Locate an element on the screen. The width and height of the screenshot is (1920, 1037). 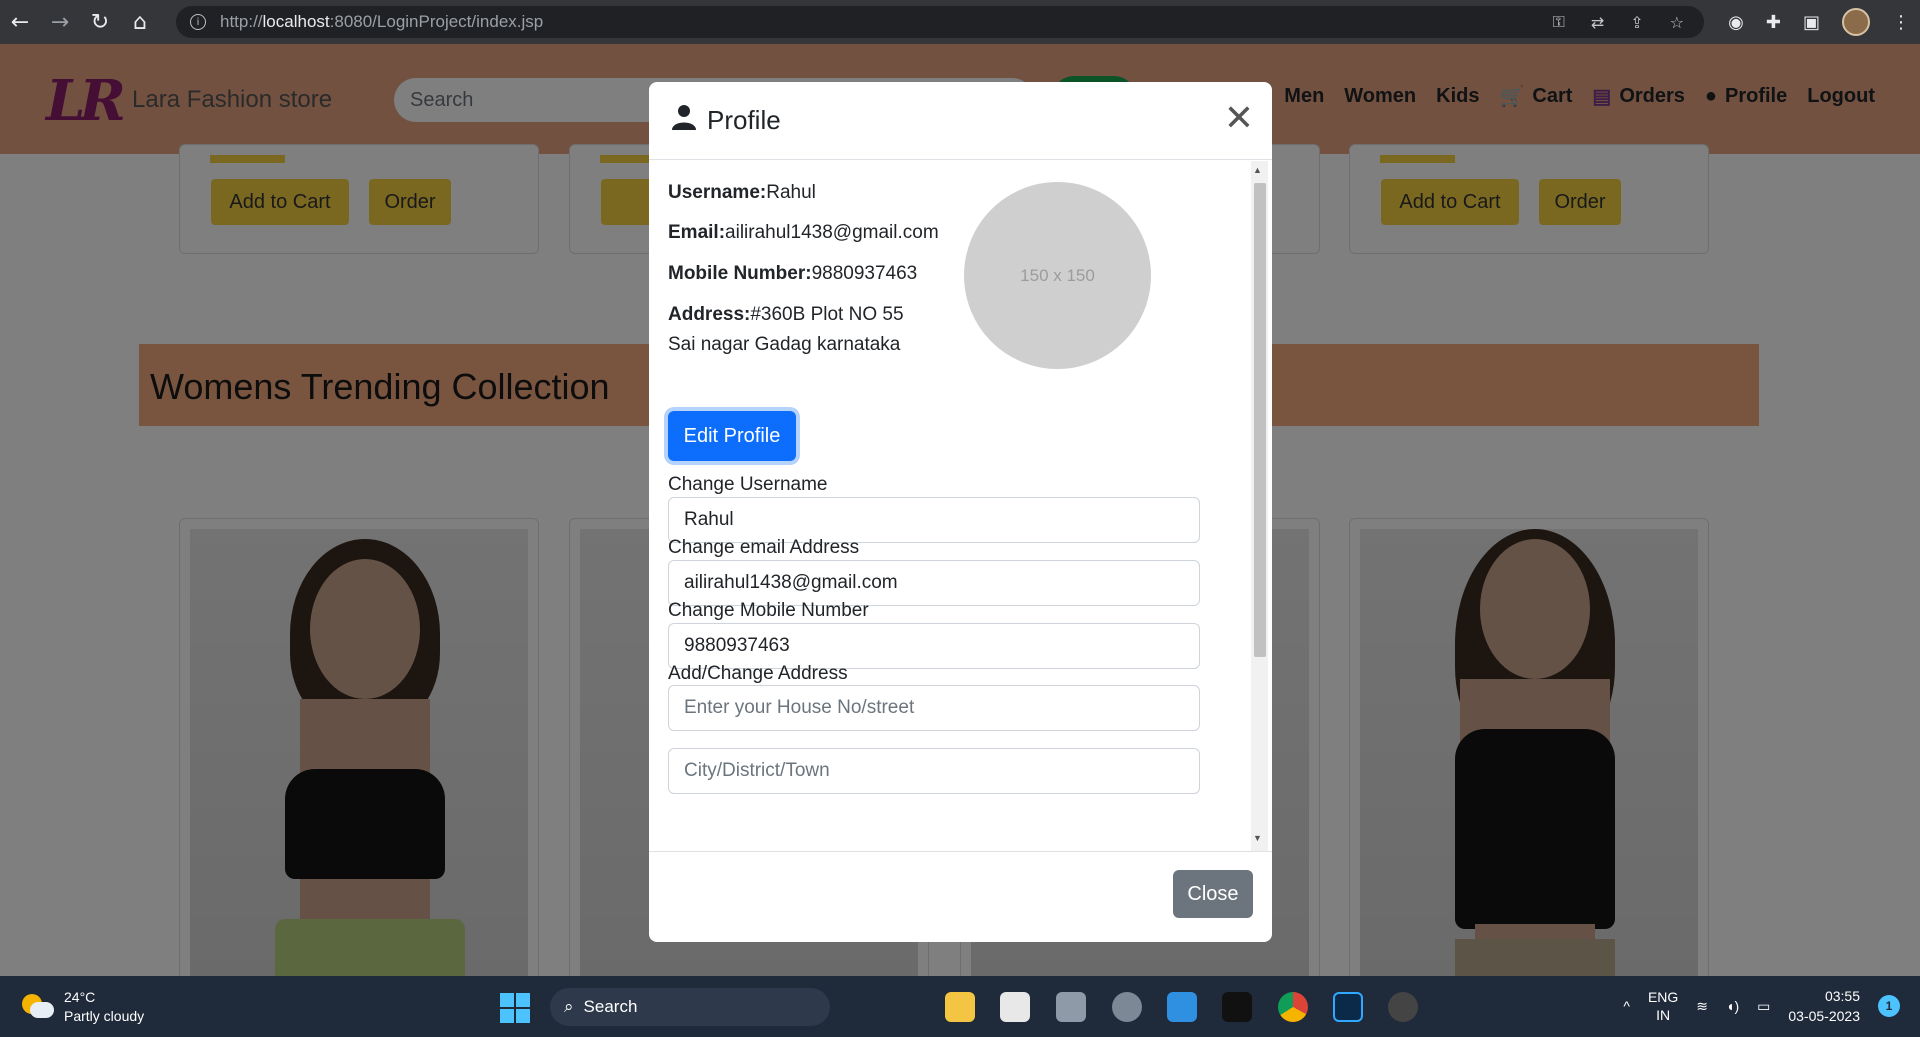
close-button: Close is located at coordinates (1213, 894).